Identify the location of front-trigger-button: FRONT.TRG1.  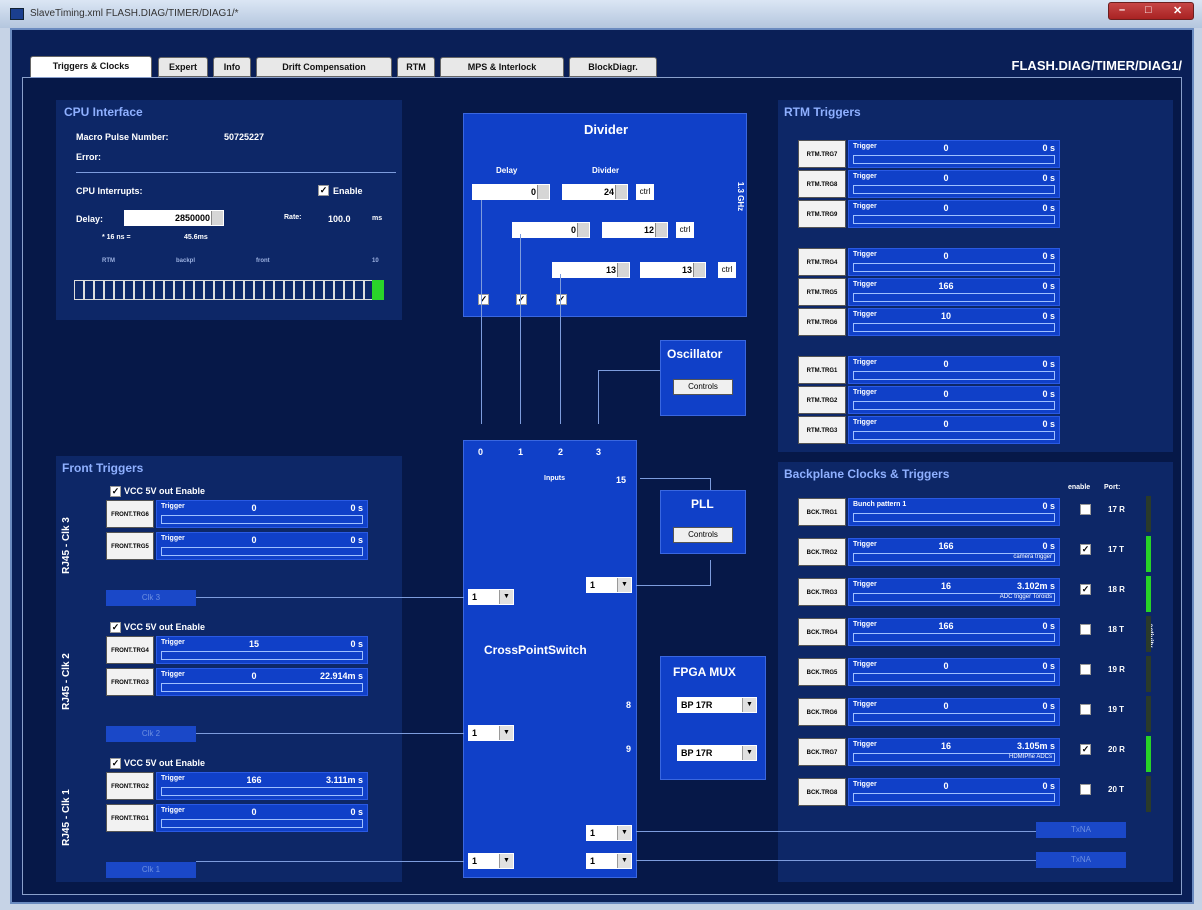
(130, 818).